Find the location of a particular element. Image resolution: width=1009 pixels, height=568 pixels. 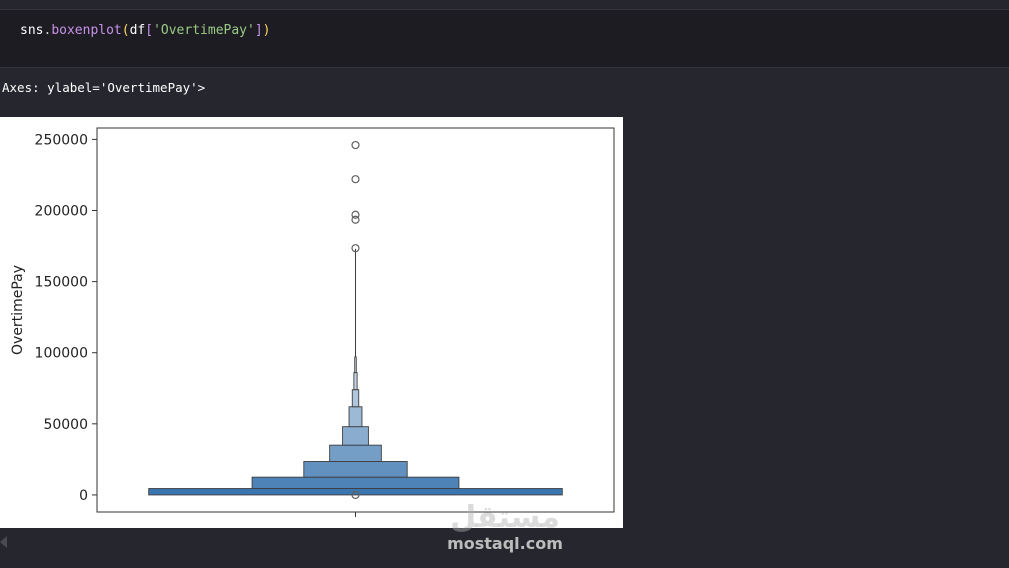

code-line: sns.boxenplot(df['OvertimePay']) is located at coordinates (145, 30).